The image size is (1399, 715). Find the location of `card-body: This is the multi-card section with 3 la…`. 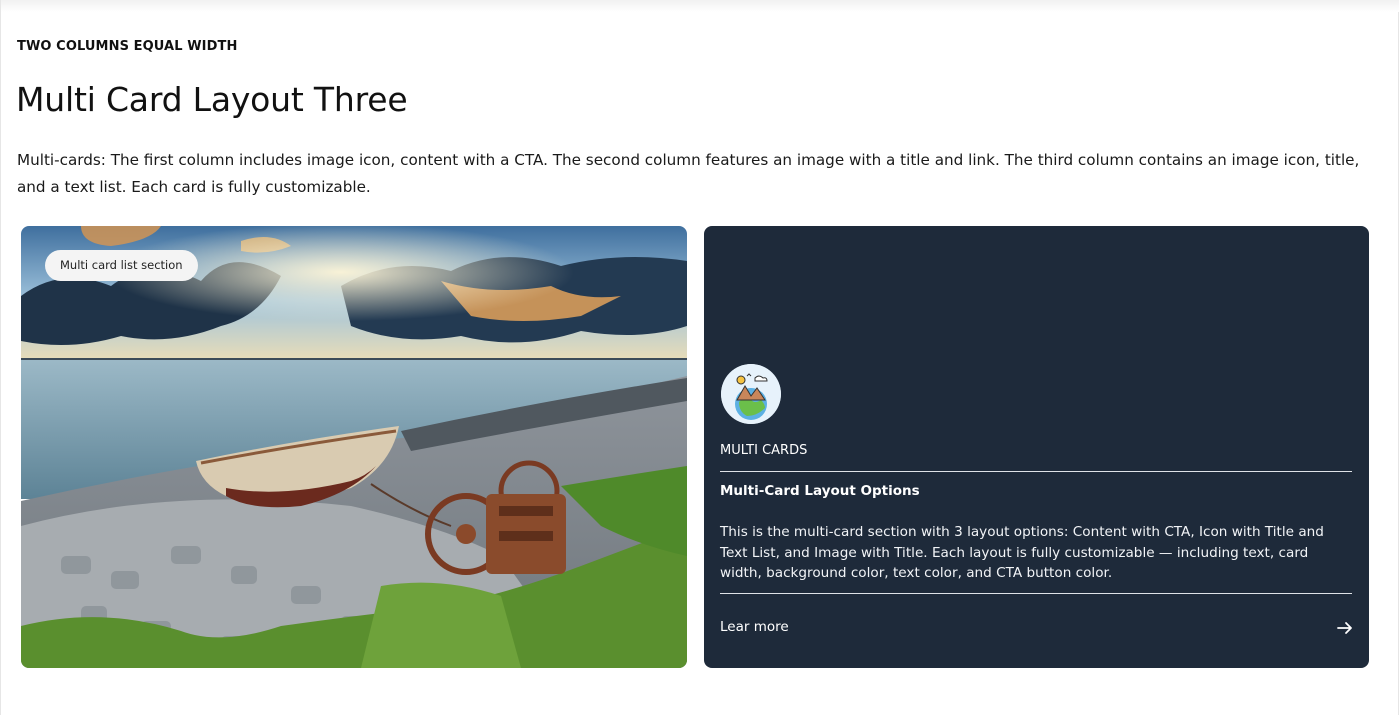

card-body: This is the multi-card section with 3 la… is located at coordinates (1022, 552).